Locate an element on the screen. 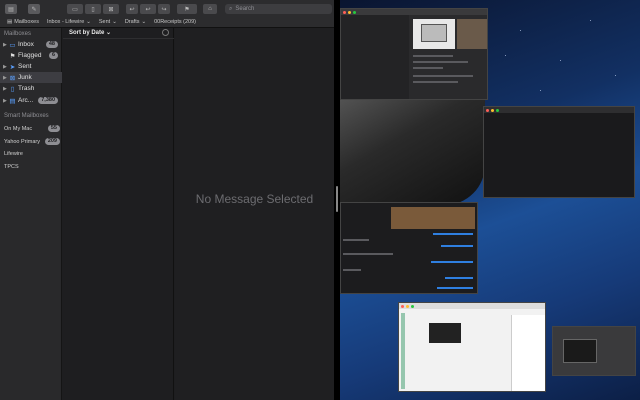 Image resolution: width=640 pixels, height=400 pixels. favorite-sent: Sent ⌄ is located at coordinates (108, 22).